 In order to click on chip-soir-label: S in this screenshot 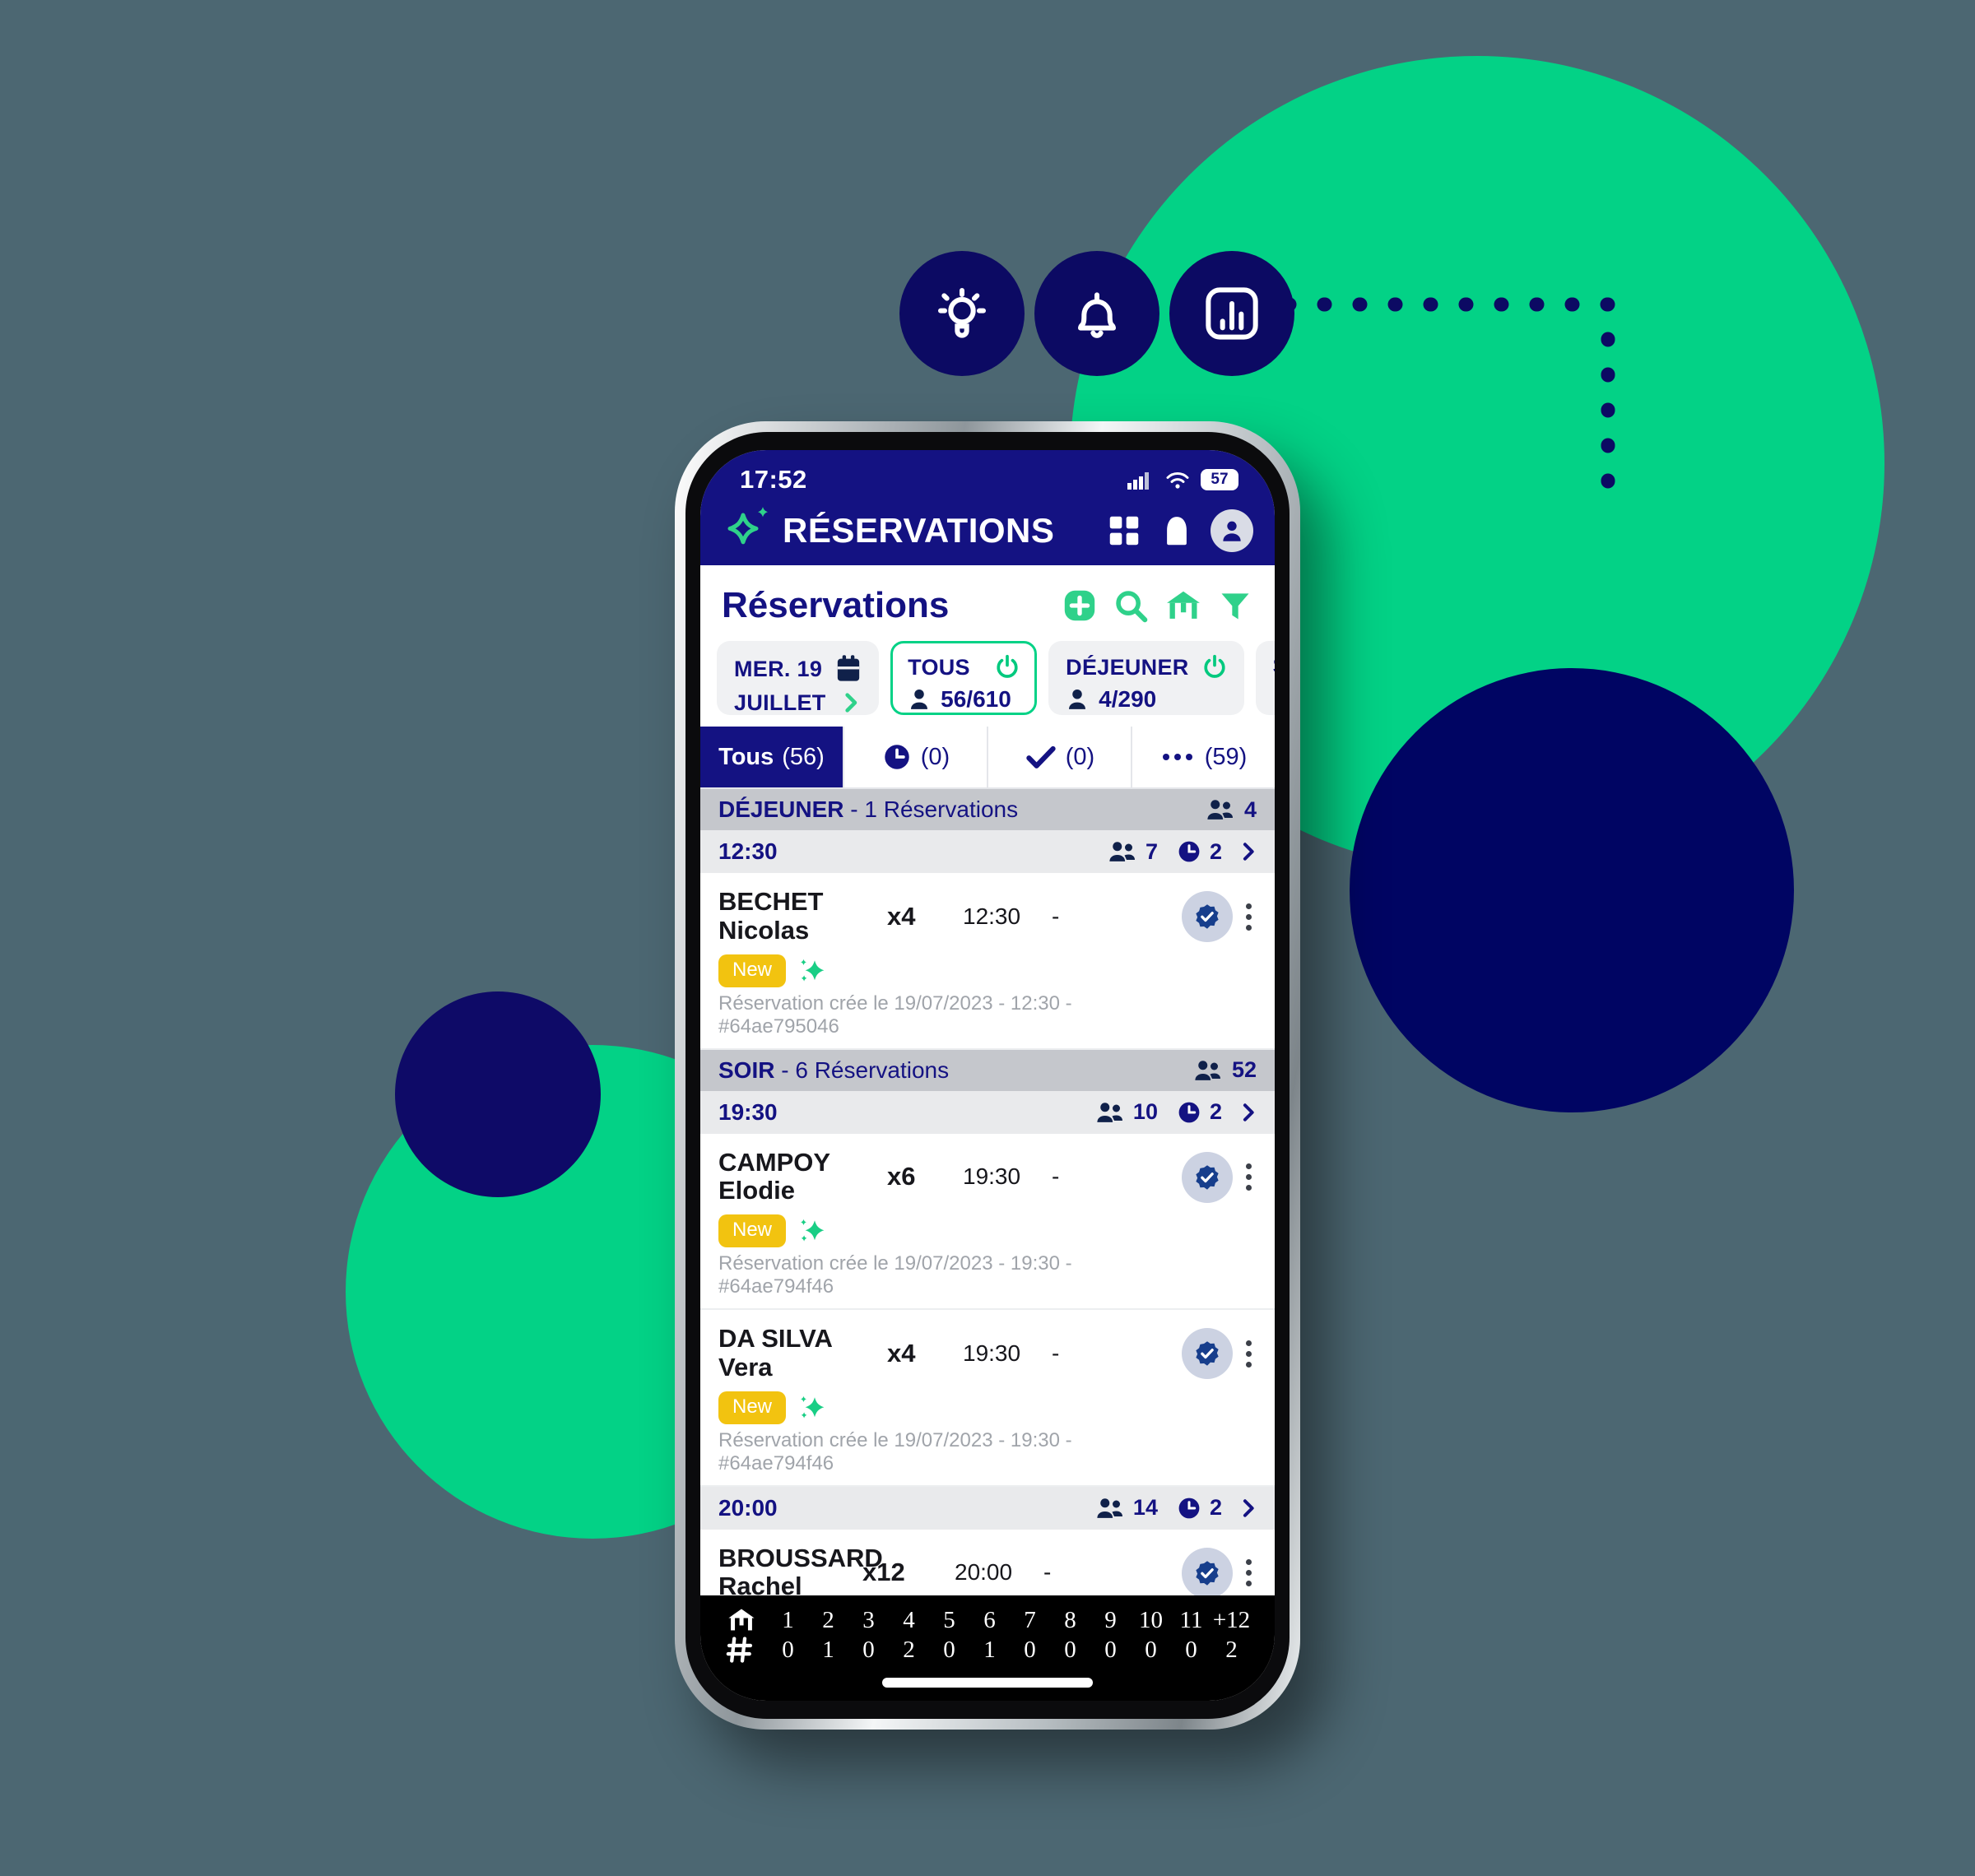, I will do `click(1274, 666)`.